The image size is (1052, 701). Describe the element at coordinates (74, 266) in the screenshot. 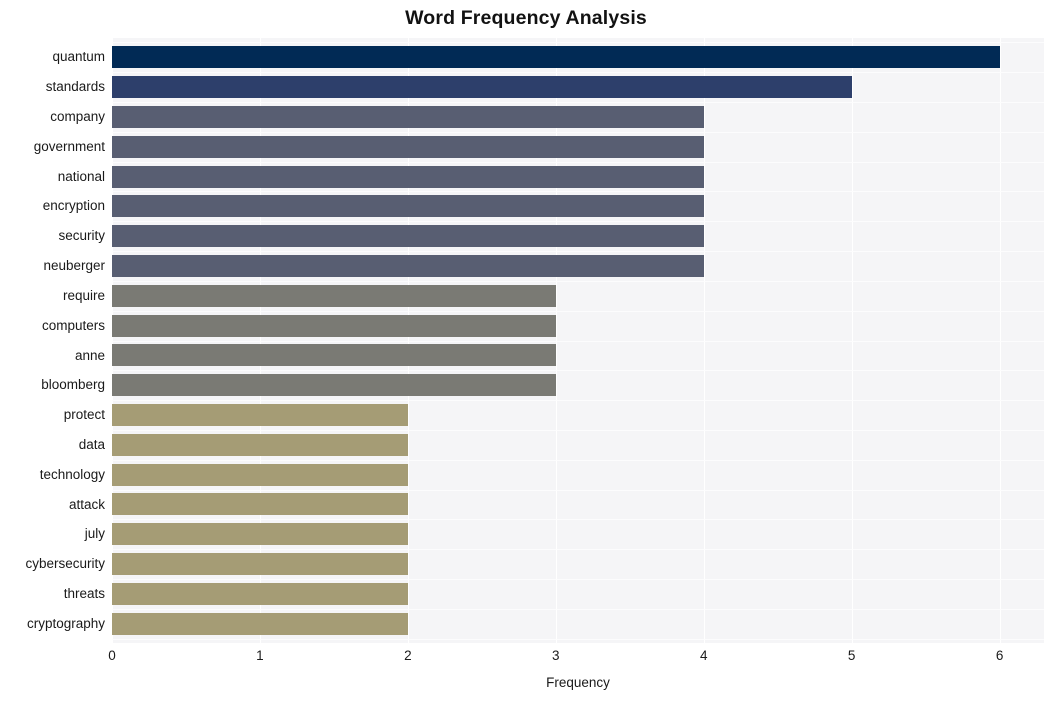

I see `y-tick-label: neuberger` at that location.